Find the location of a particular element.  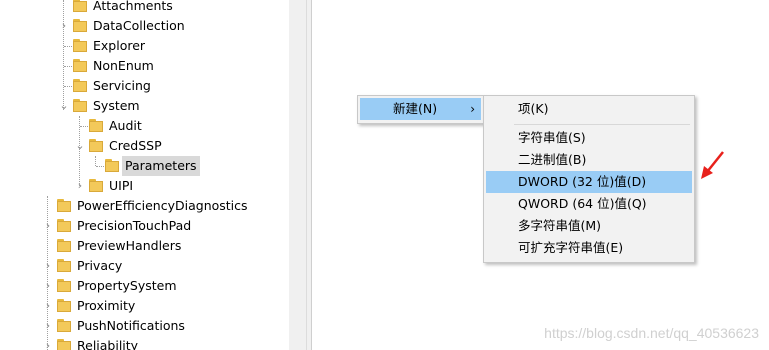

tree-item-attachments: Attachments is located at coordinates (144, 8).